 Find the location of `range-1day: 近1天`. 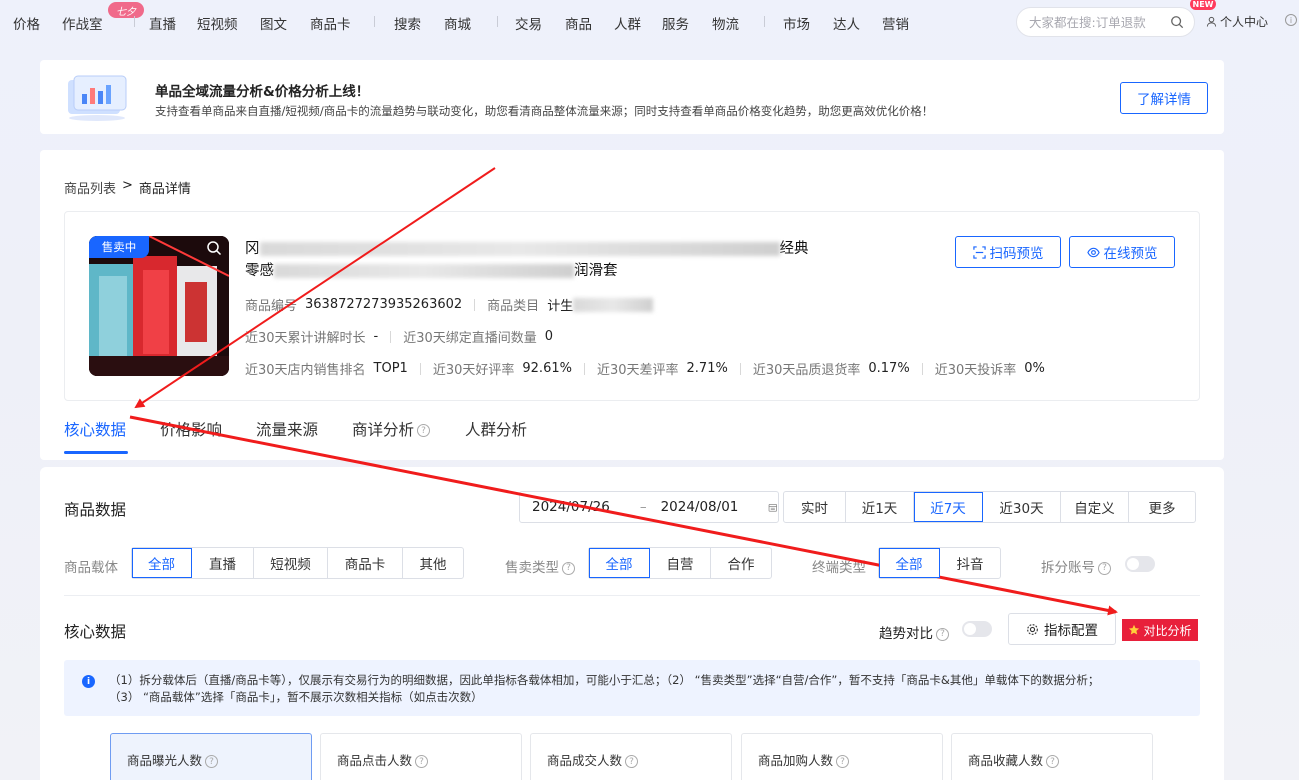

range-1day: 近1天 is located at coordinates (880, 507).